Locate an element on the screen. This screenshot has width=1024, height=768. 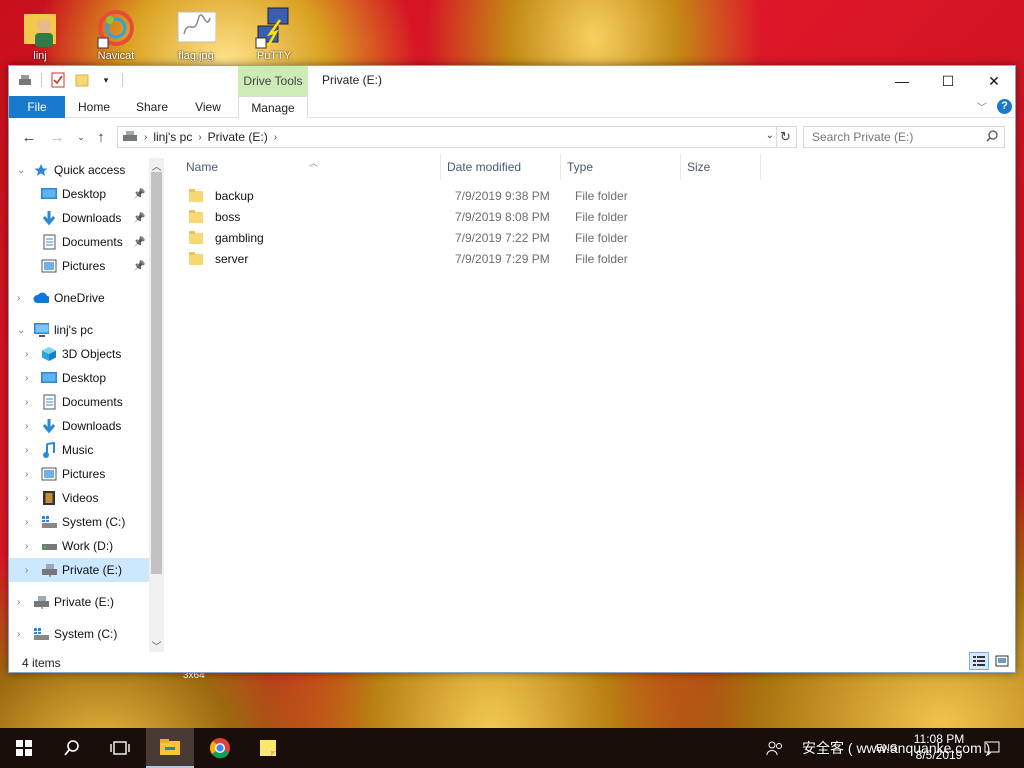
nav-item-pictures: Pictures 📌 is located at coordinates (79, 266).